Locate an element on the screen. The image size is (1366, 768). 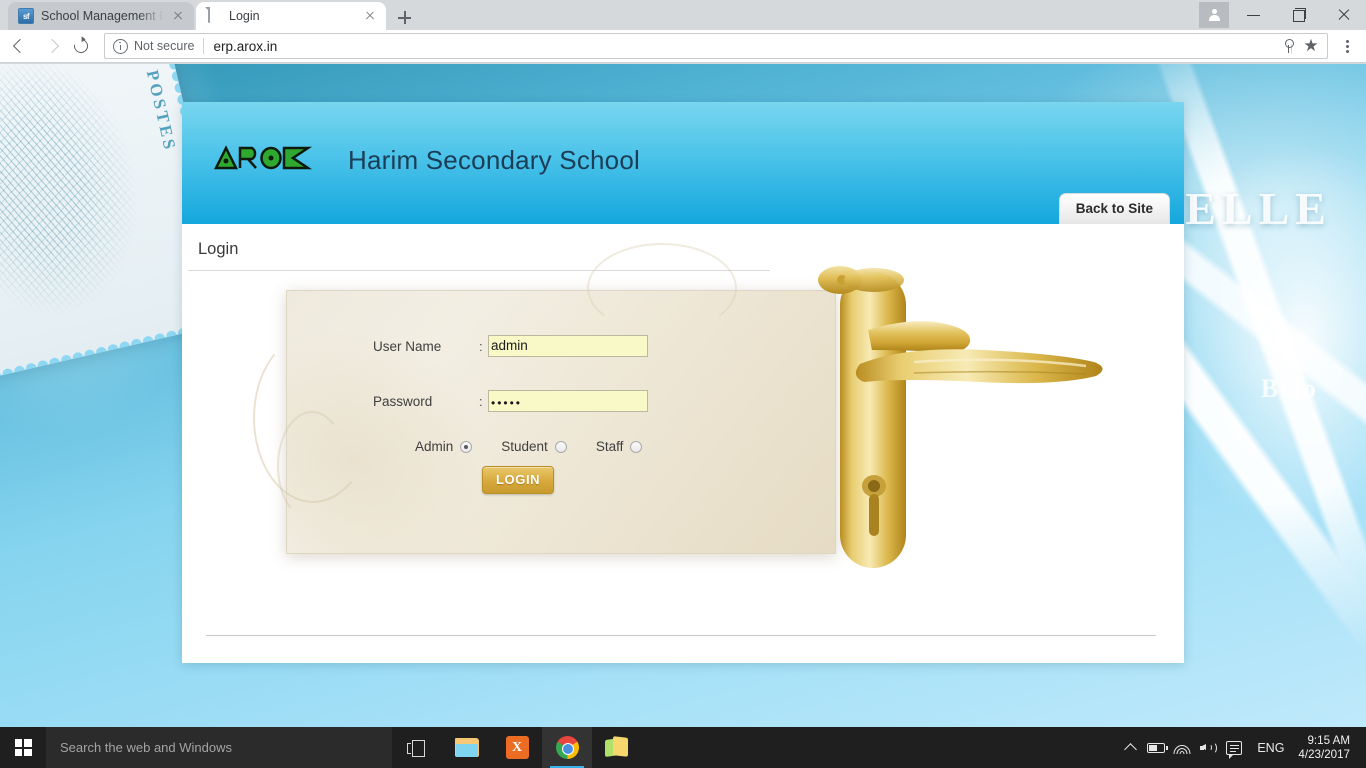
three-dot-menu-icon is located at coordinates (1347, 46).